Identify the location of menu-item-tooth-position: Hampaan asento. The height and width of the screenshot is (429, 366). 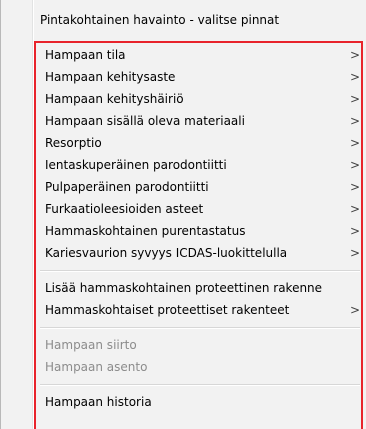
(201, 367).